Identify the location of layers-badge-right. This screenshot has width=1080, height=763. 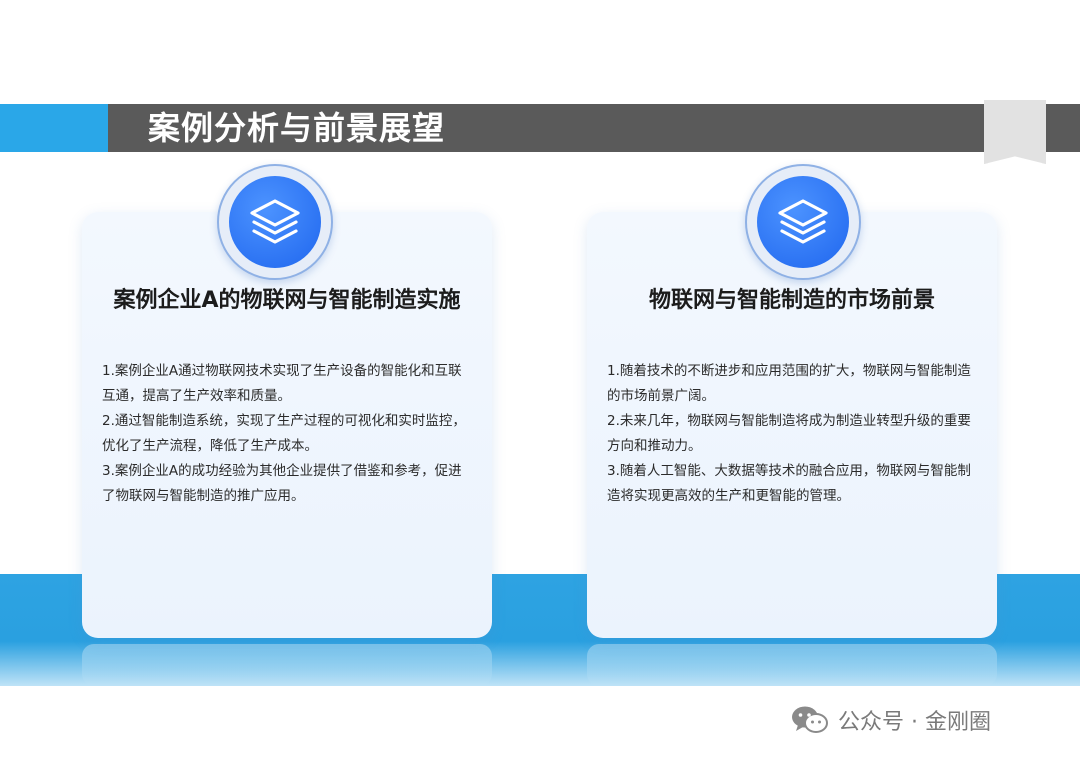
(803, 222).